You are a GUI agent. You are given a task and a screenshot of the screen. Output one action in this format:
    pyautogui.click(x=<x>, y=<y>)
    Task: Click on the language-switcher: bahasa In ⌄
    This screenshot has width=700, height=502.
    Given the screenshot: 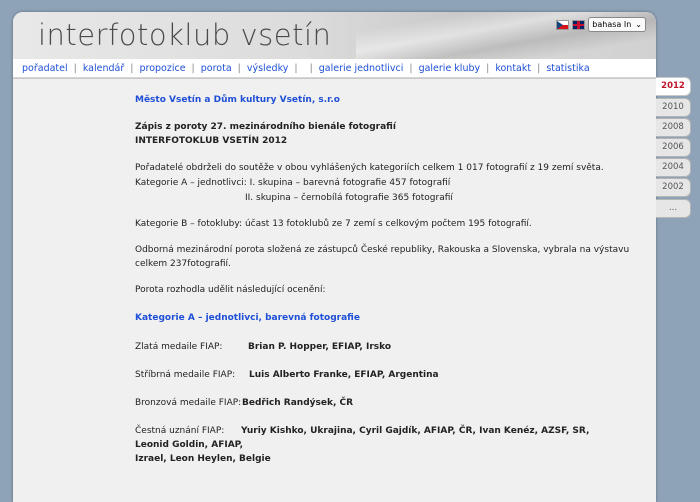 What is the action you would take?
    pyautogui.click(x=601, y=24)
    